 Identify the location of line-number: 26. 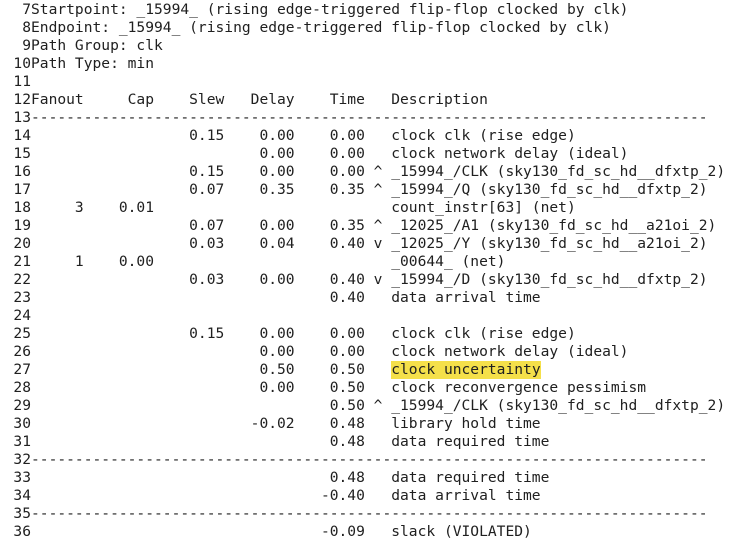
(22, 351).